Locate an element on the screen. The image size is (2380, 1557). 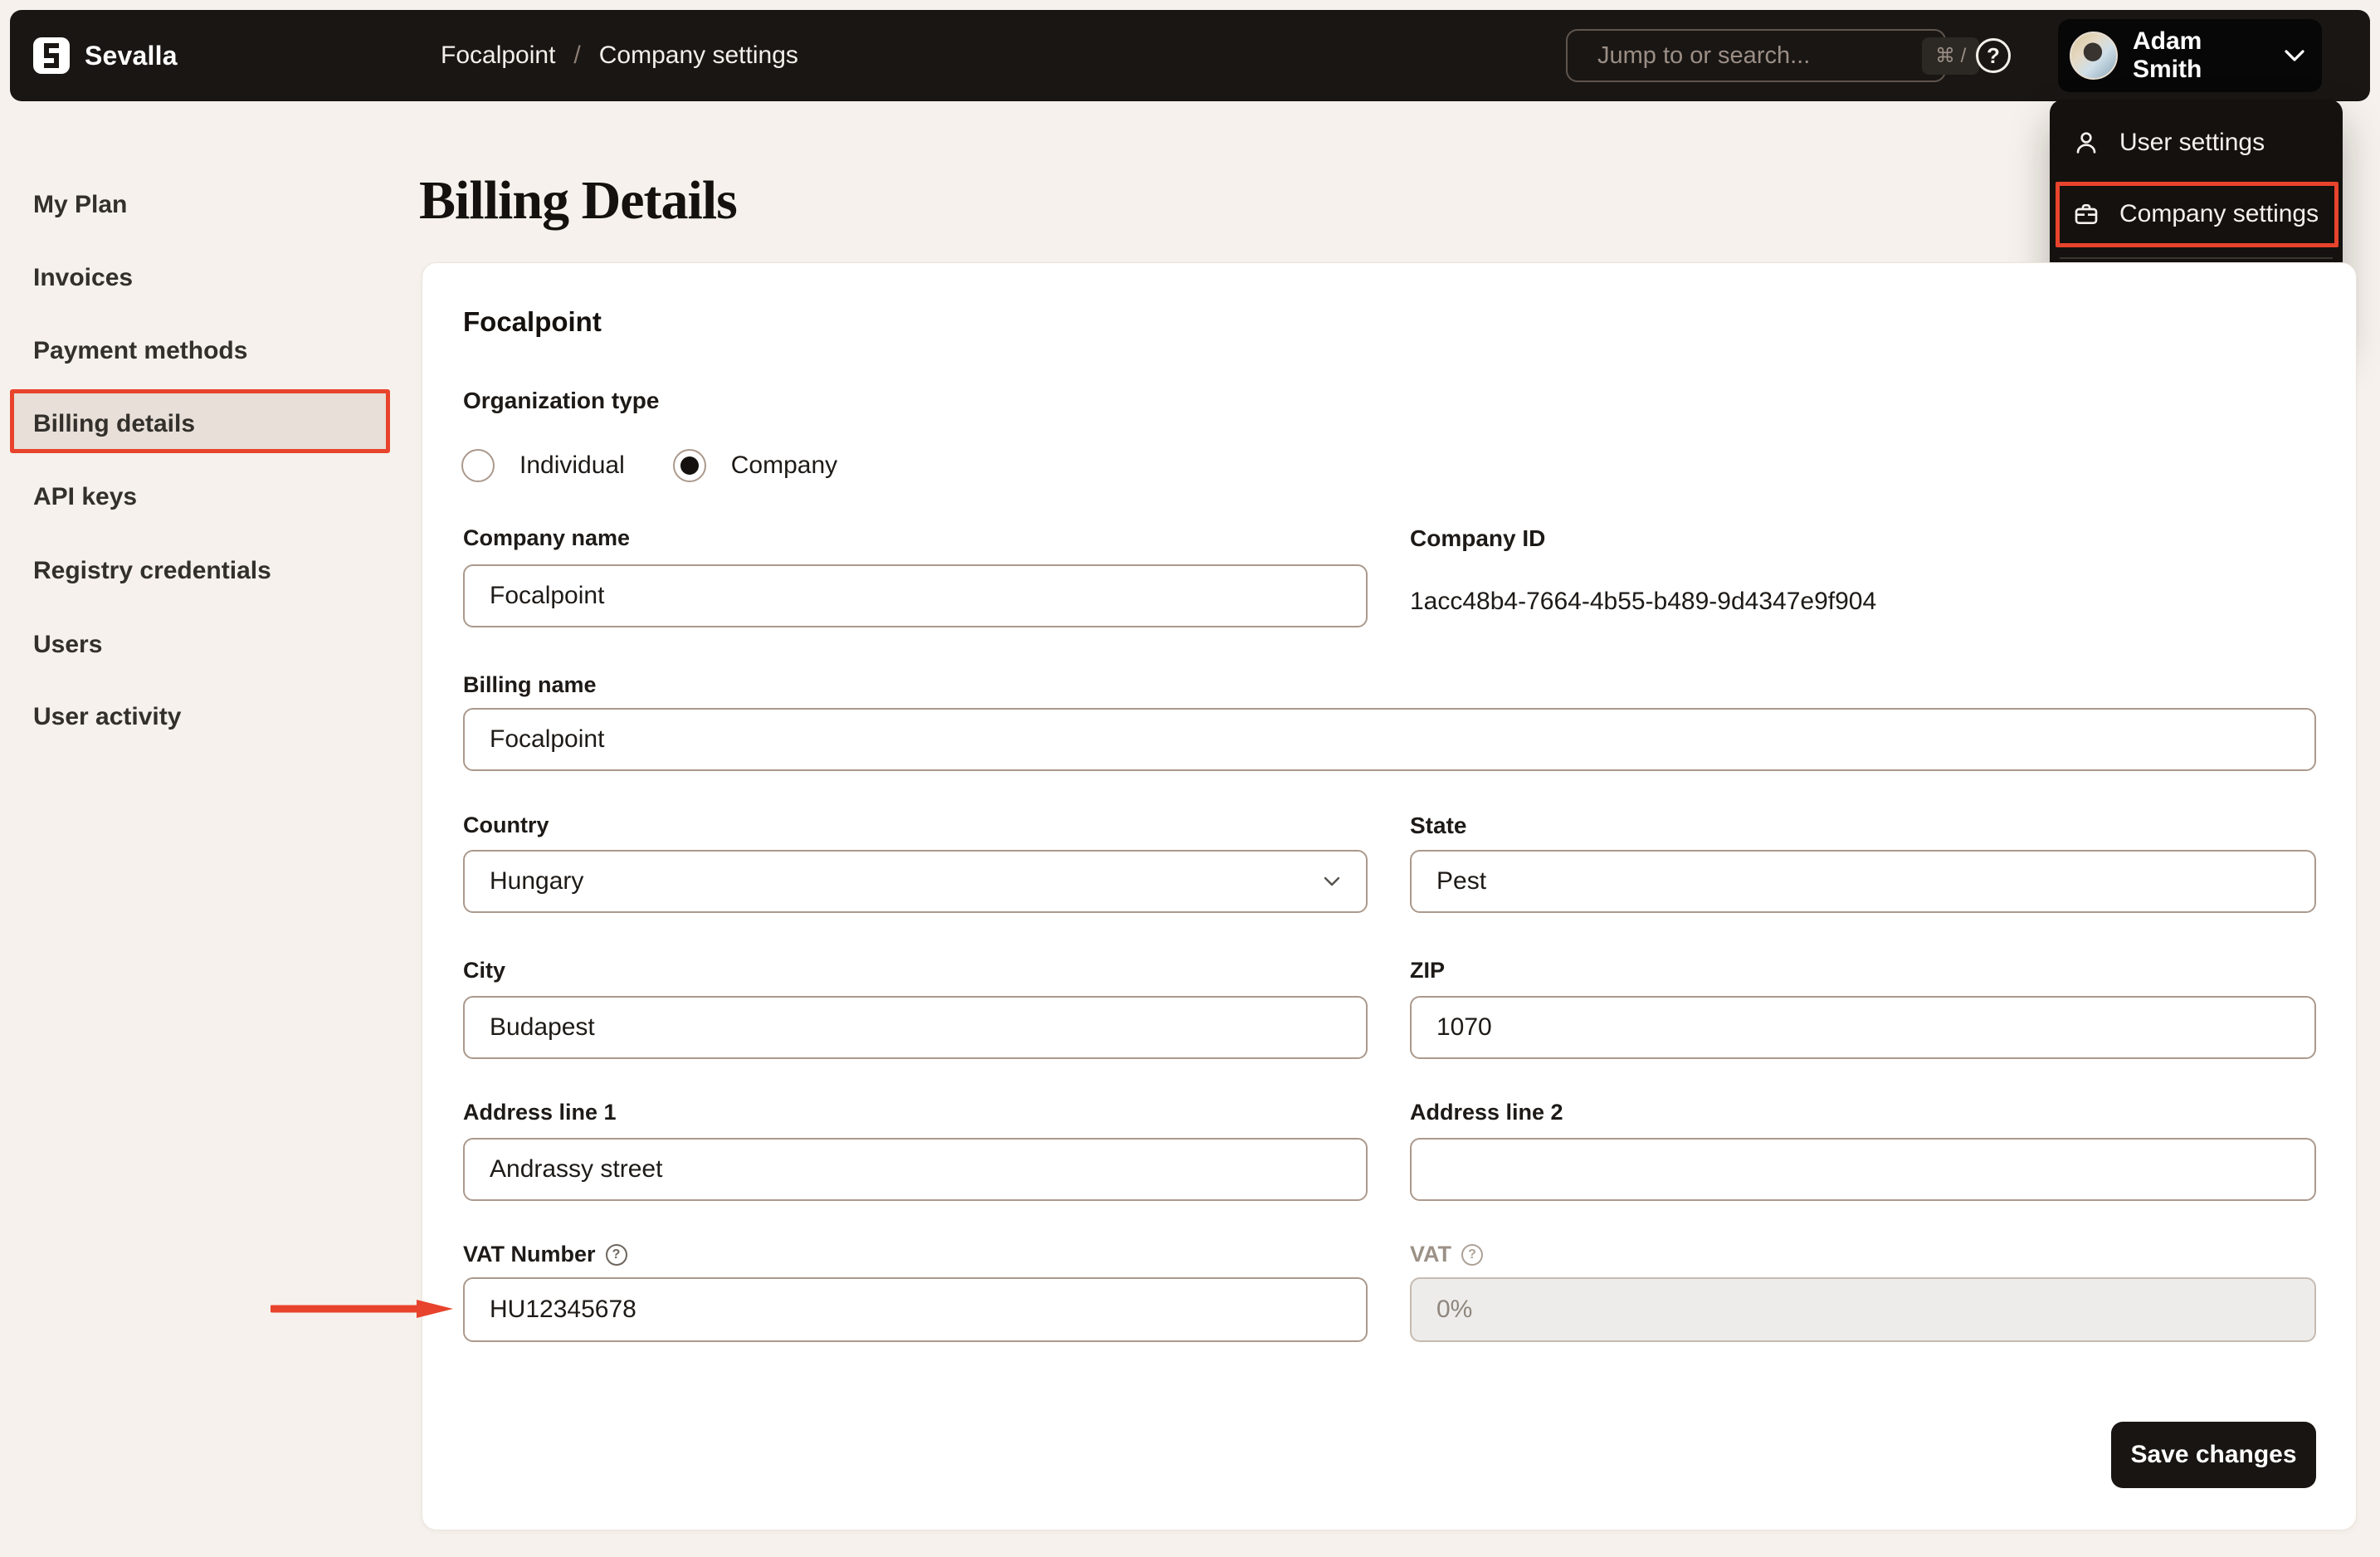
menu-item-company-settings: Company settings is located at coordinates (2199, 214).